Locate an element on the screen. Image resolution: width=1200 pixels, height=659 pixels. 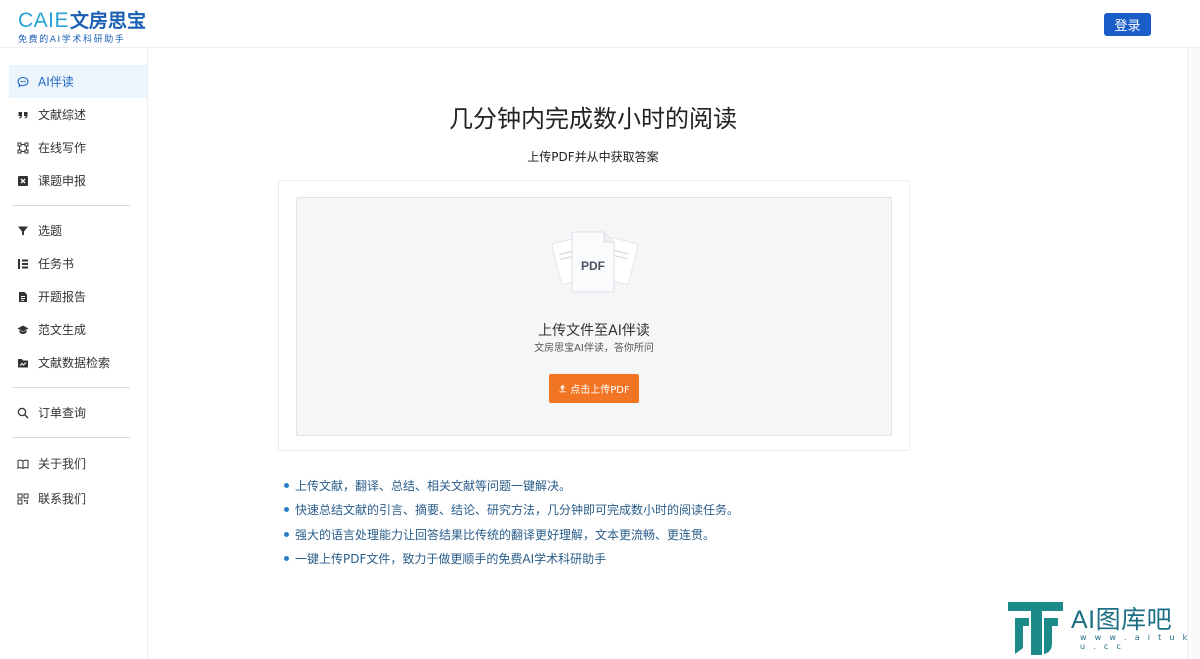
feature-item: 一键上传PDF文件，致力于做更顺手的免费AI学术科研助手 is located at coordinates (634, 559).